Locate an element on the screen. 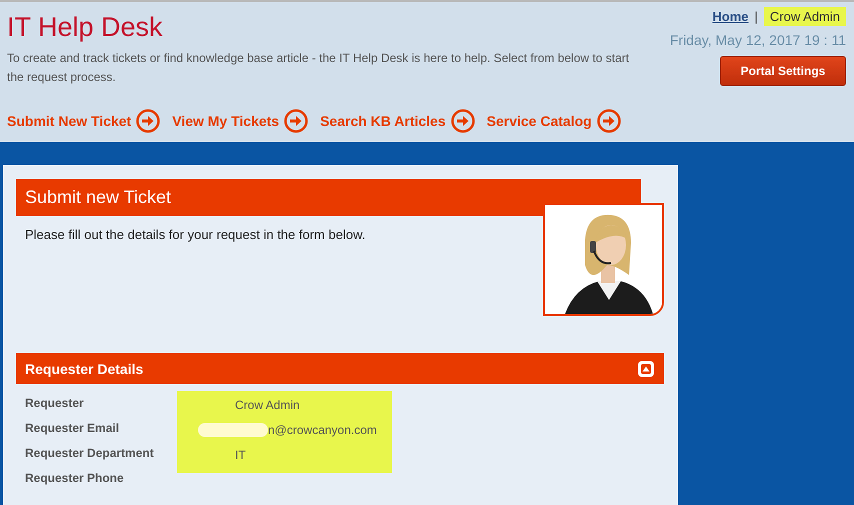 The width and height of the screenshot is (854, 505). field-value: n@crowcanyon.com is located at coordinates (322, 429).